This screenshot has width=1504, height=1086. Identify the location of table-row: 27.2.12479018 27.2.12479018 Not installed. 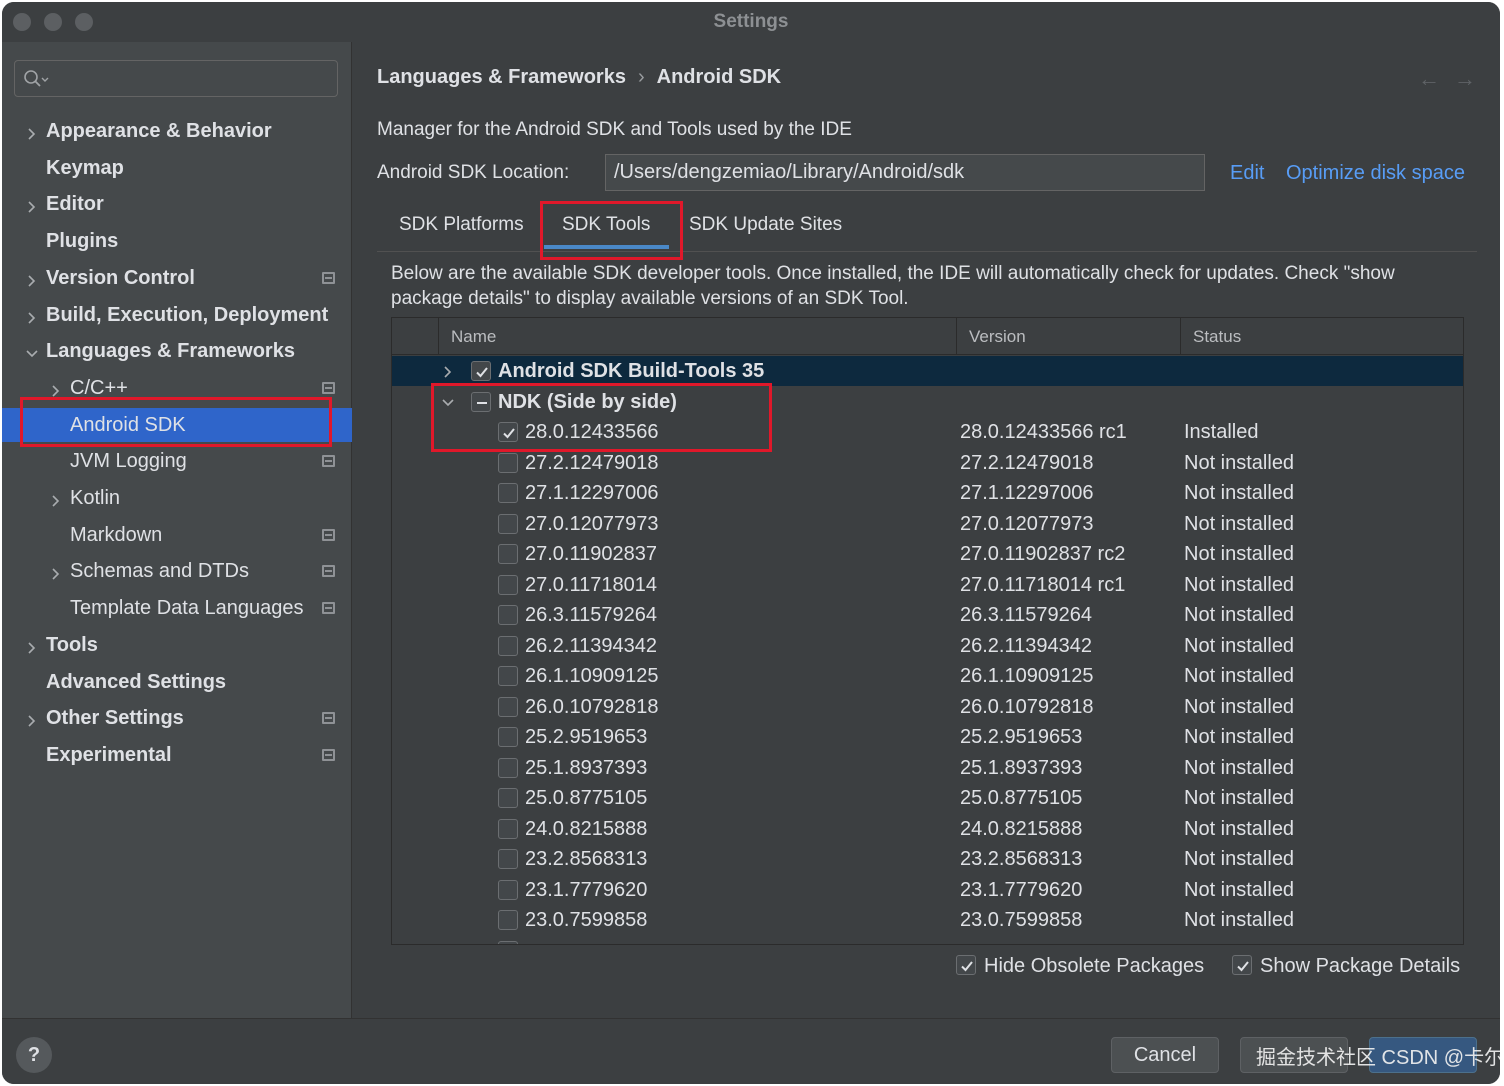
(927, 463).